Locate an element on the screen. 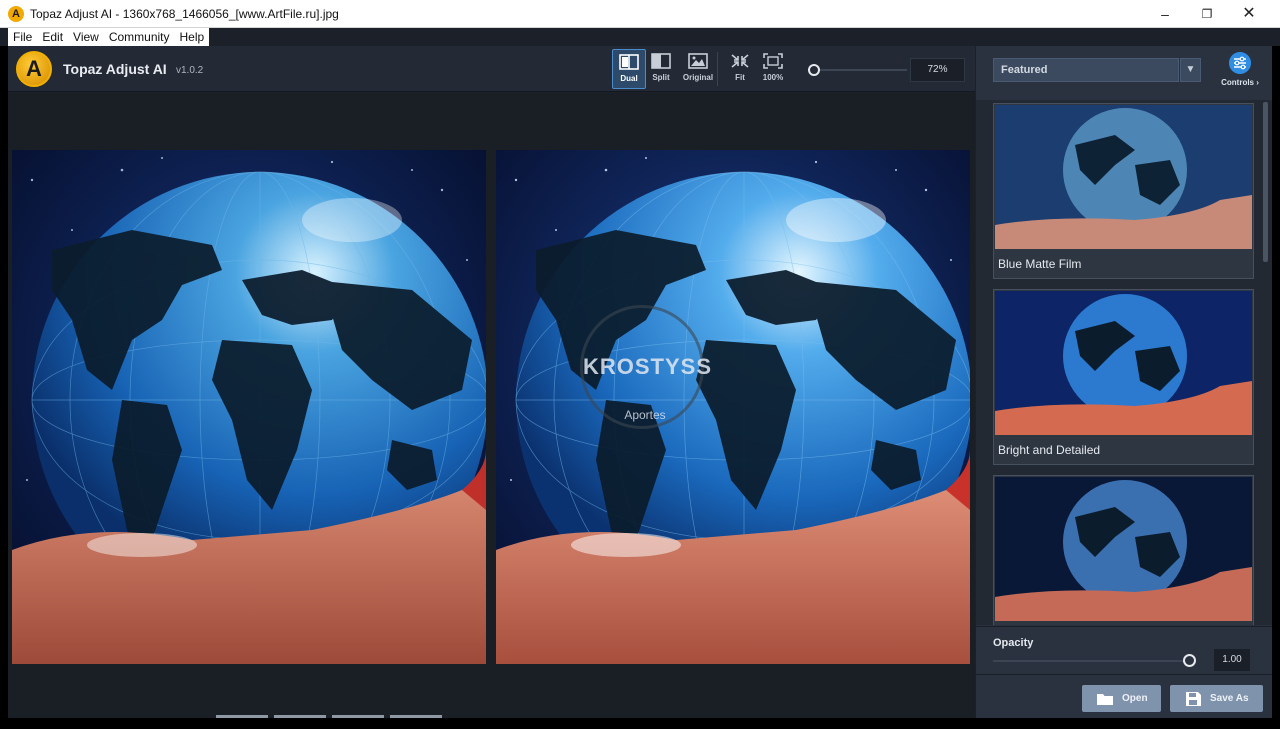 The width and height of the screenshot is (1280, 729). frame-left is located at coordinates (4, 382).